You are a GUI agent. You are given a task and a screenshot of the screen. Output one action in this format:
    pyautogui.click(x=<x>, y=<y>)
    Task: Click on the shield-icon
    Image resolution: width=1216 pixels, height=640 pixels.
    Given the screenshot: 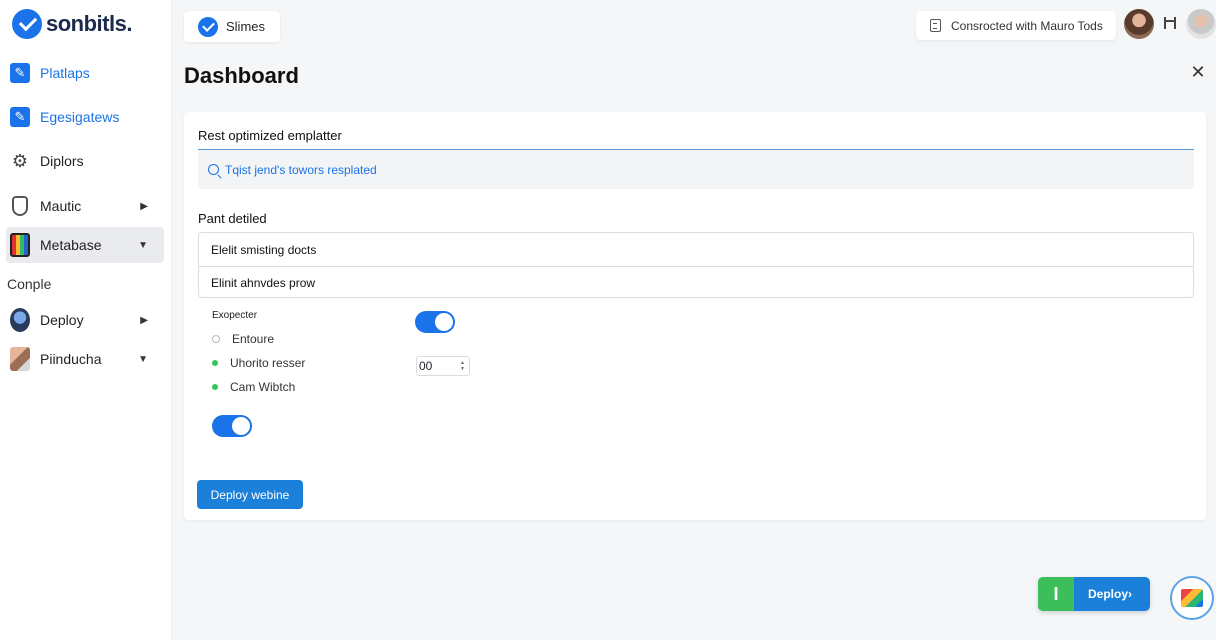 What is the action you would take?
    pyautogui.click(x=20, y=206)
    